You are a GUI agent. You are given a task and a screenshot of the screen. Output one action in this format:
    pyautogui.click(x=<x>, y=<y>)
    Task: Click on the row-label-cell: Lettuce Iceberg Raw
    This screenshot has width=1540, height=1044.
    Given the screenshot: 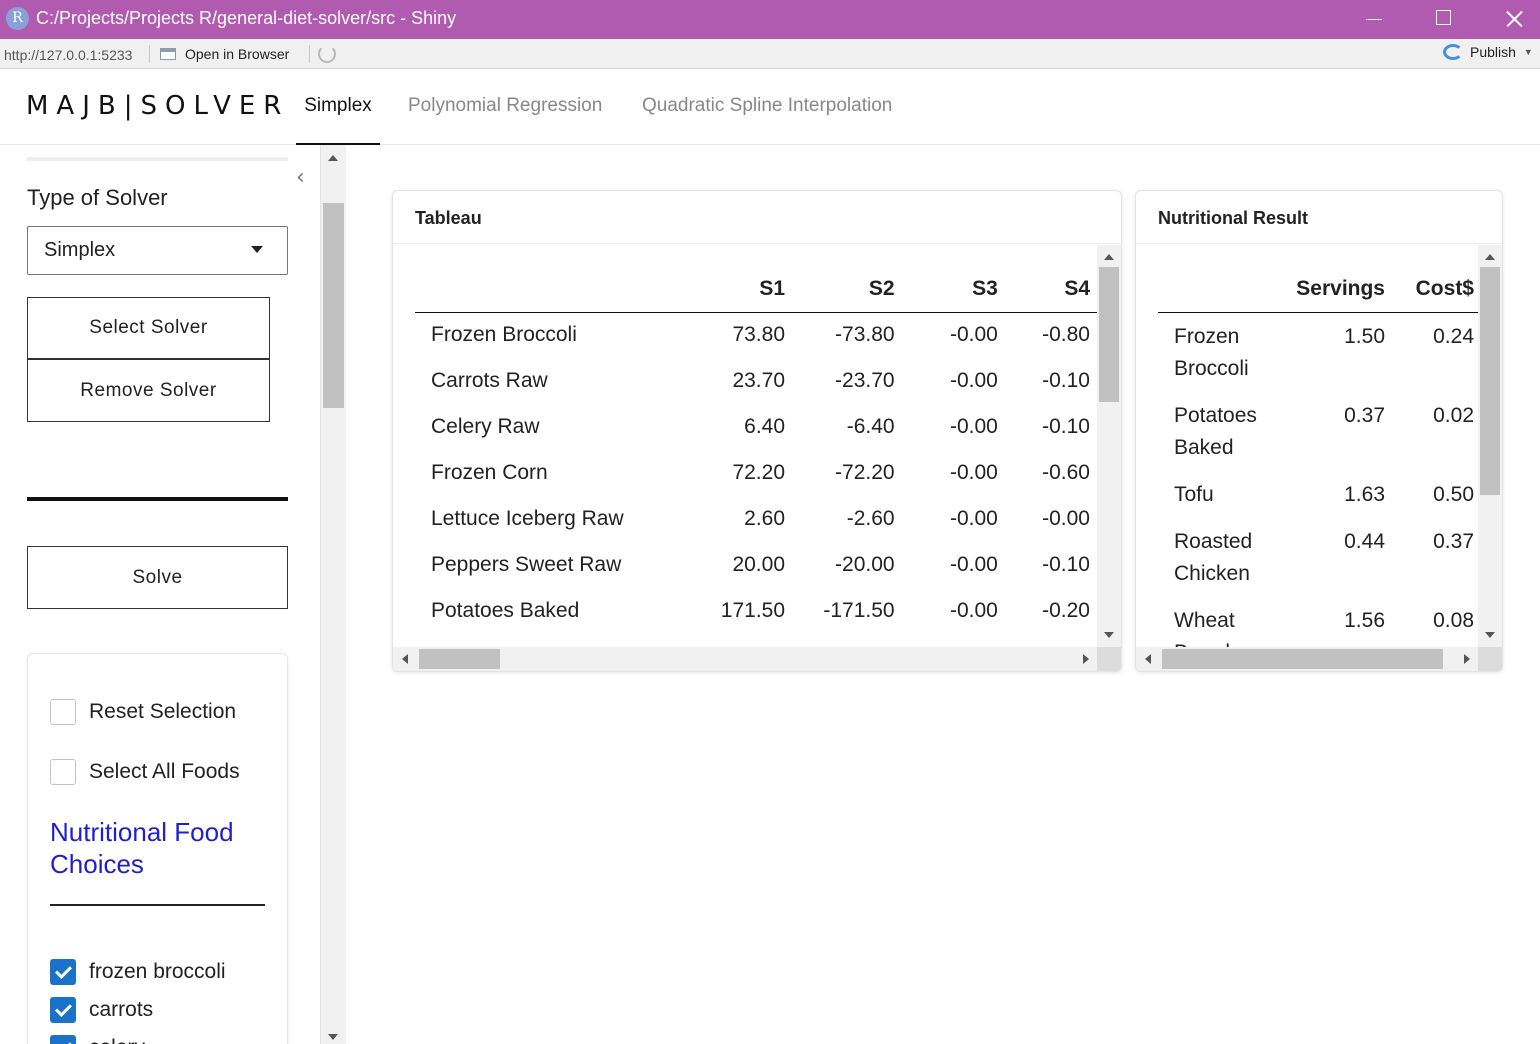 What is the action you would take?
    pyautogui.click(x=527, y=518)
    